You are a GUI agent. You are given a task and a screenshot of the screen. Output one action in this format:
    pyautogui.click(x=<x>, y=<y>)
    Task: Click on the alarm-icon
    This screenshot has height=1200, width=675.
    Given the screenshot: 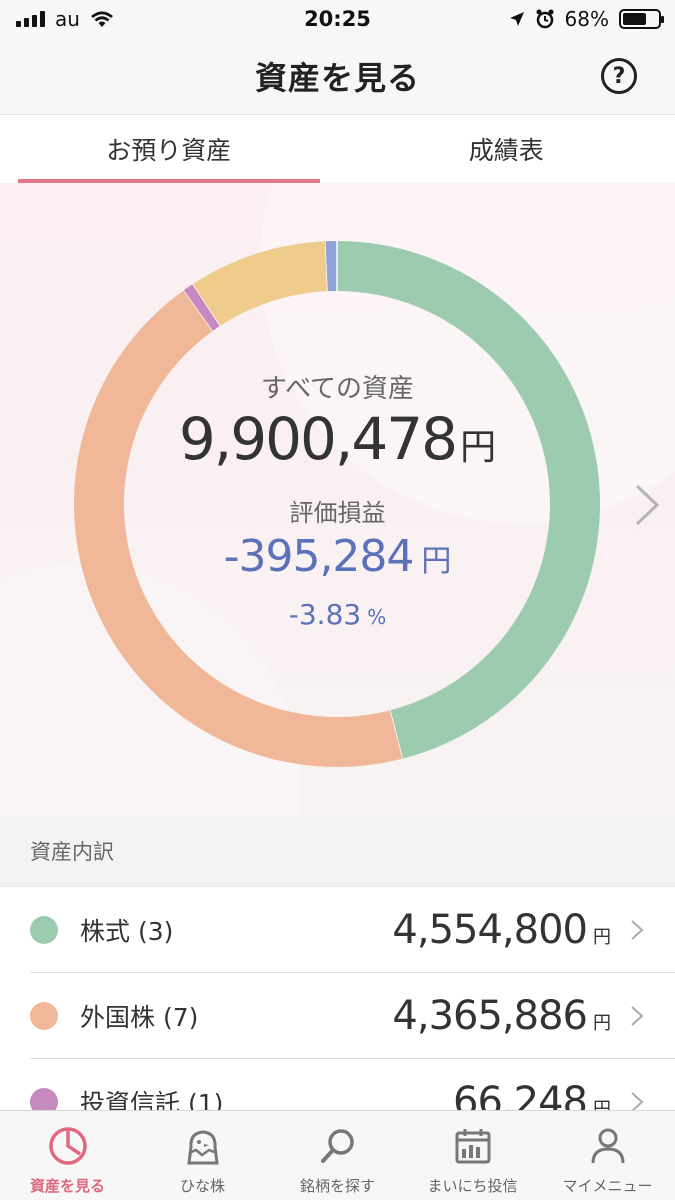 What is the action you would take?
    pyautogui.click(x=545, y=19)
    